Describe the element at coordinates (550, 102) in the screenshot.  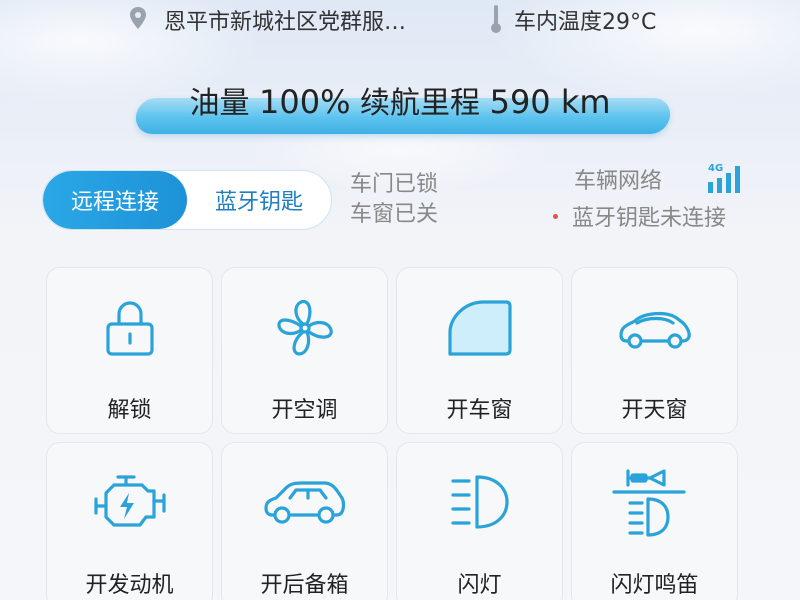
I see `range-value: 590 km` at that location.